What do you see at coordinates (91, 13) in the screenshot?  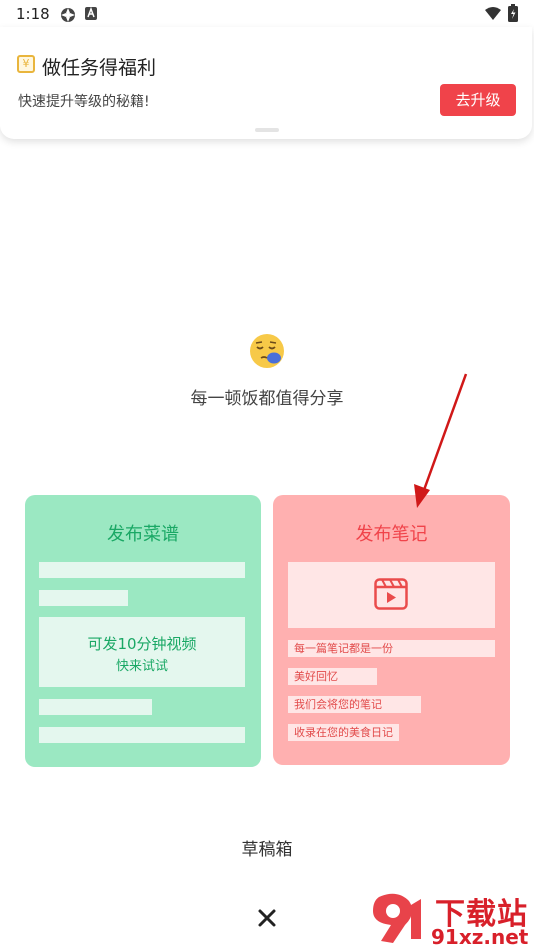 I see `app-notification-icon` at bounding box center [91, 13].